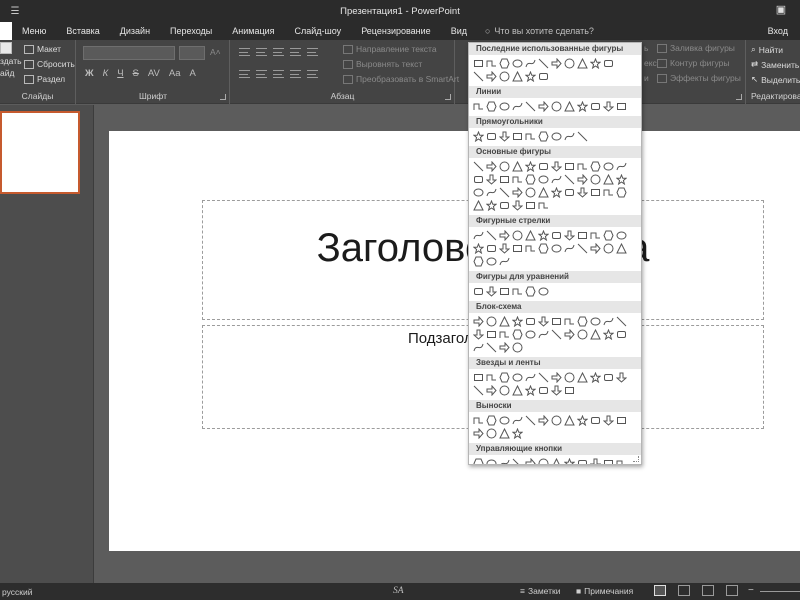  I want to click on underline-button: Ч, so click(120, 73).